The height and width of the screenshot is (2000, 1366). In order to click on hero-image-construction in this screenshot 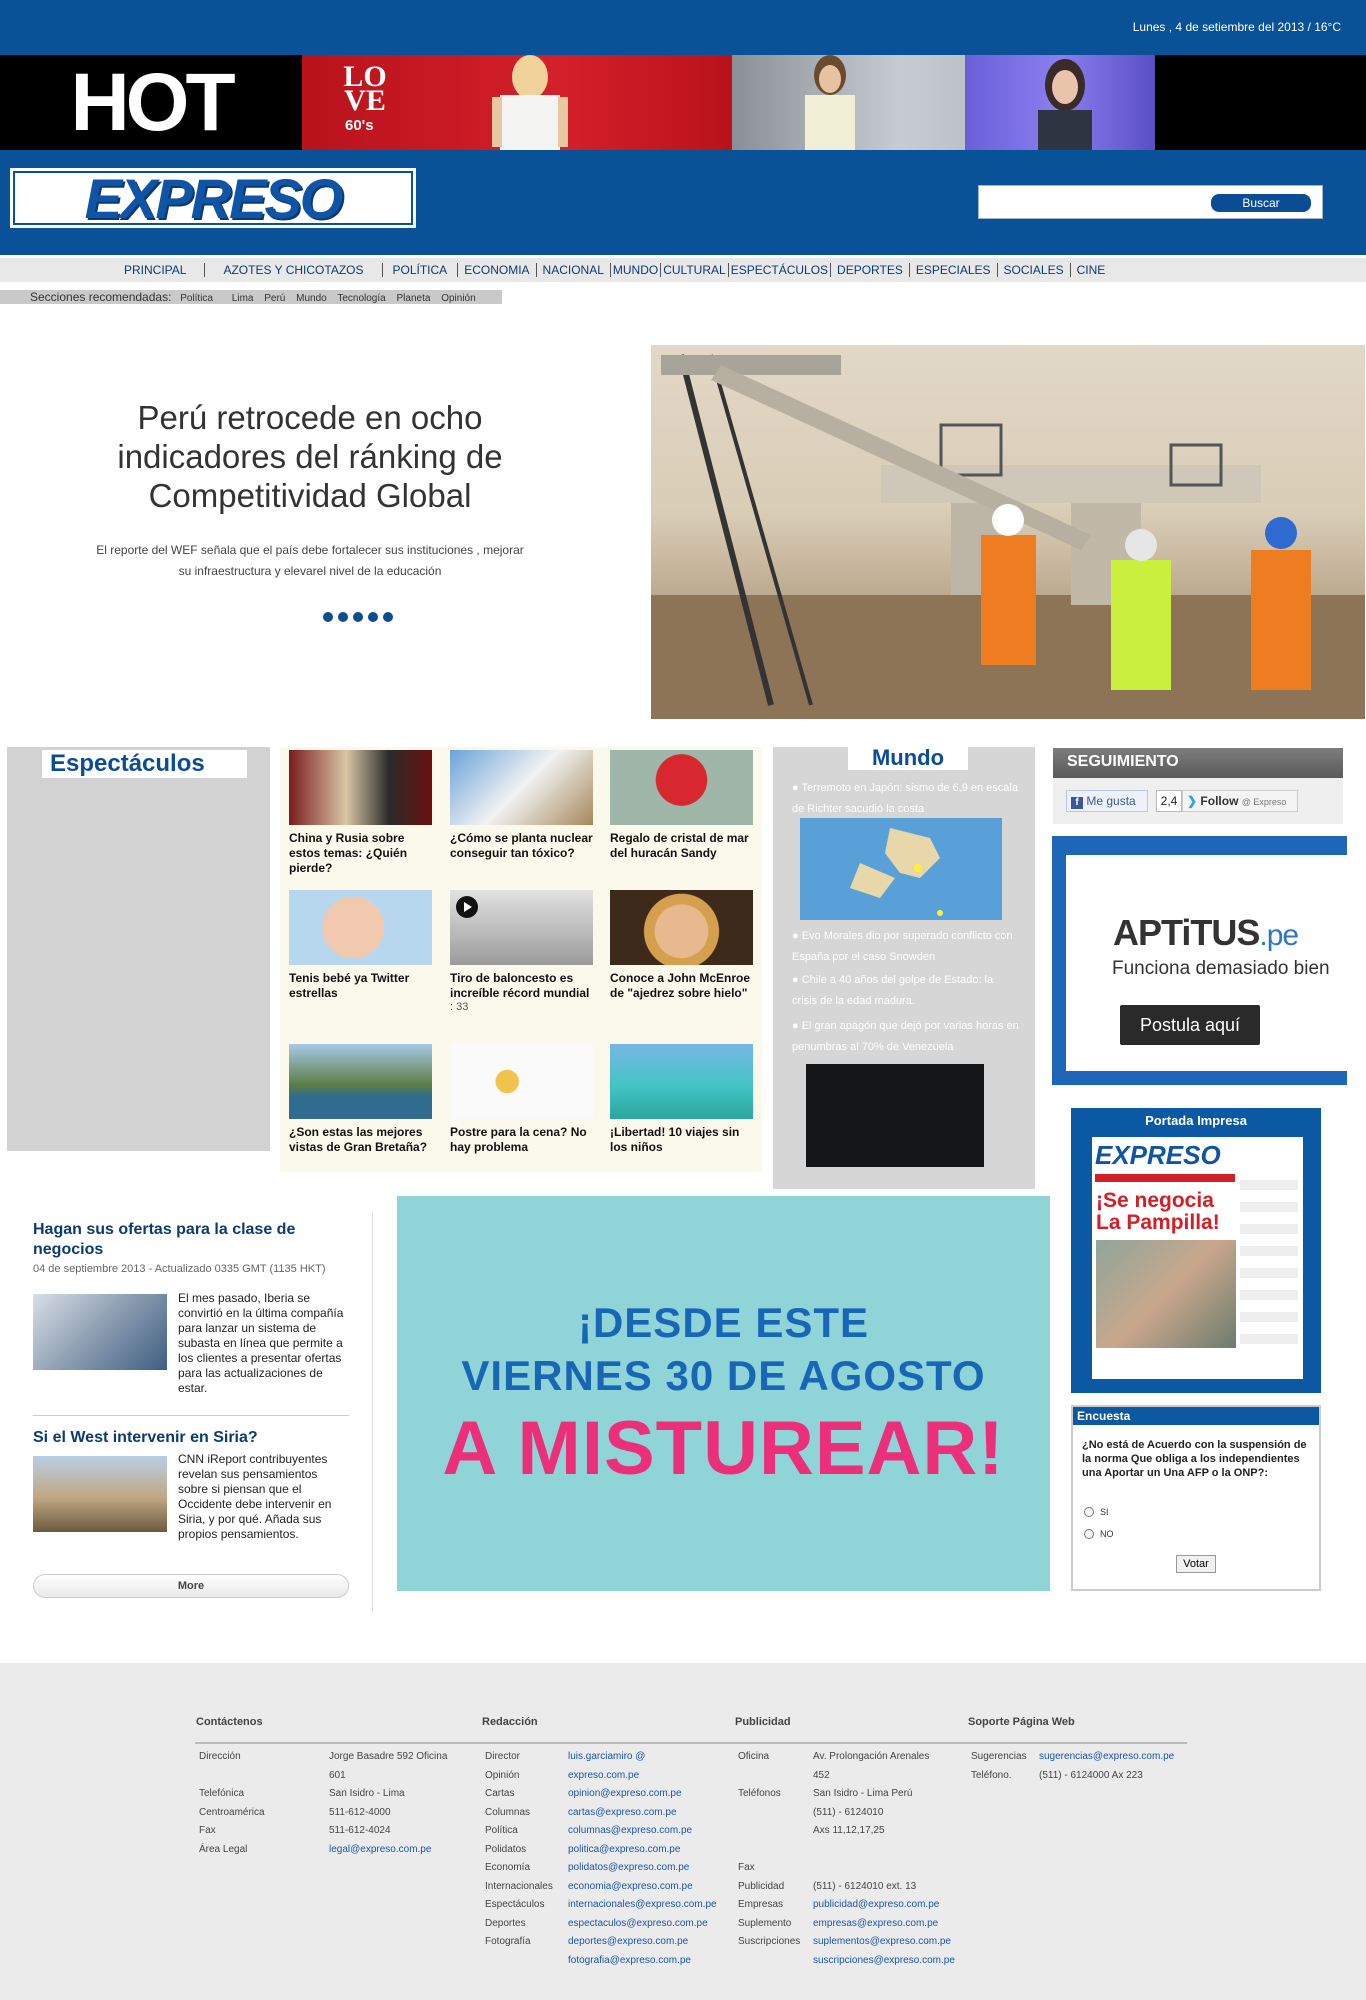, I will do `click(1008, 532)`.